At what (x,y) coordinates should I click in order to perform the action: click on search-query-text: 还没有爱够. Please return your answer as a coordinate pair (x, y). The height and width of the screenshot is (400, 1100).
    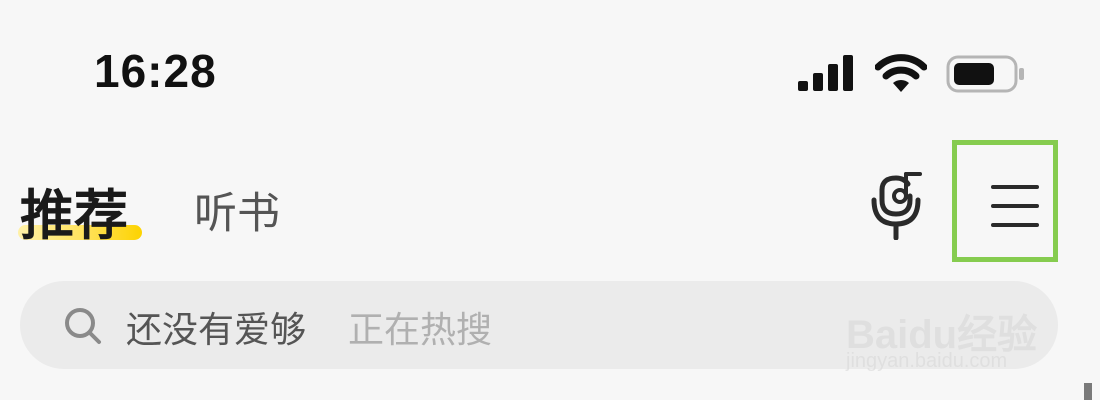
    Looking at the image, I should click on (216, 330).